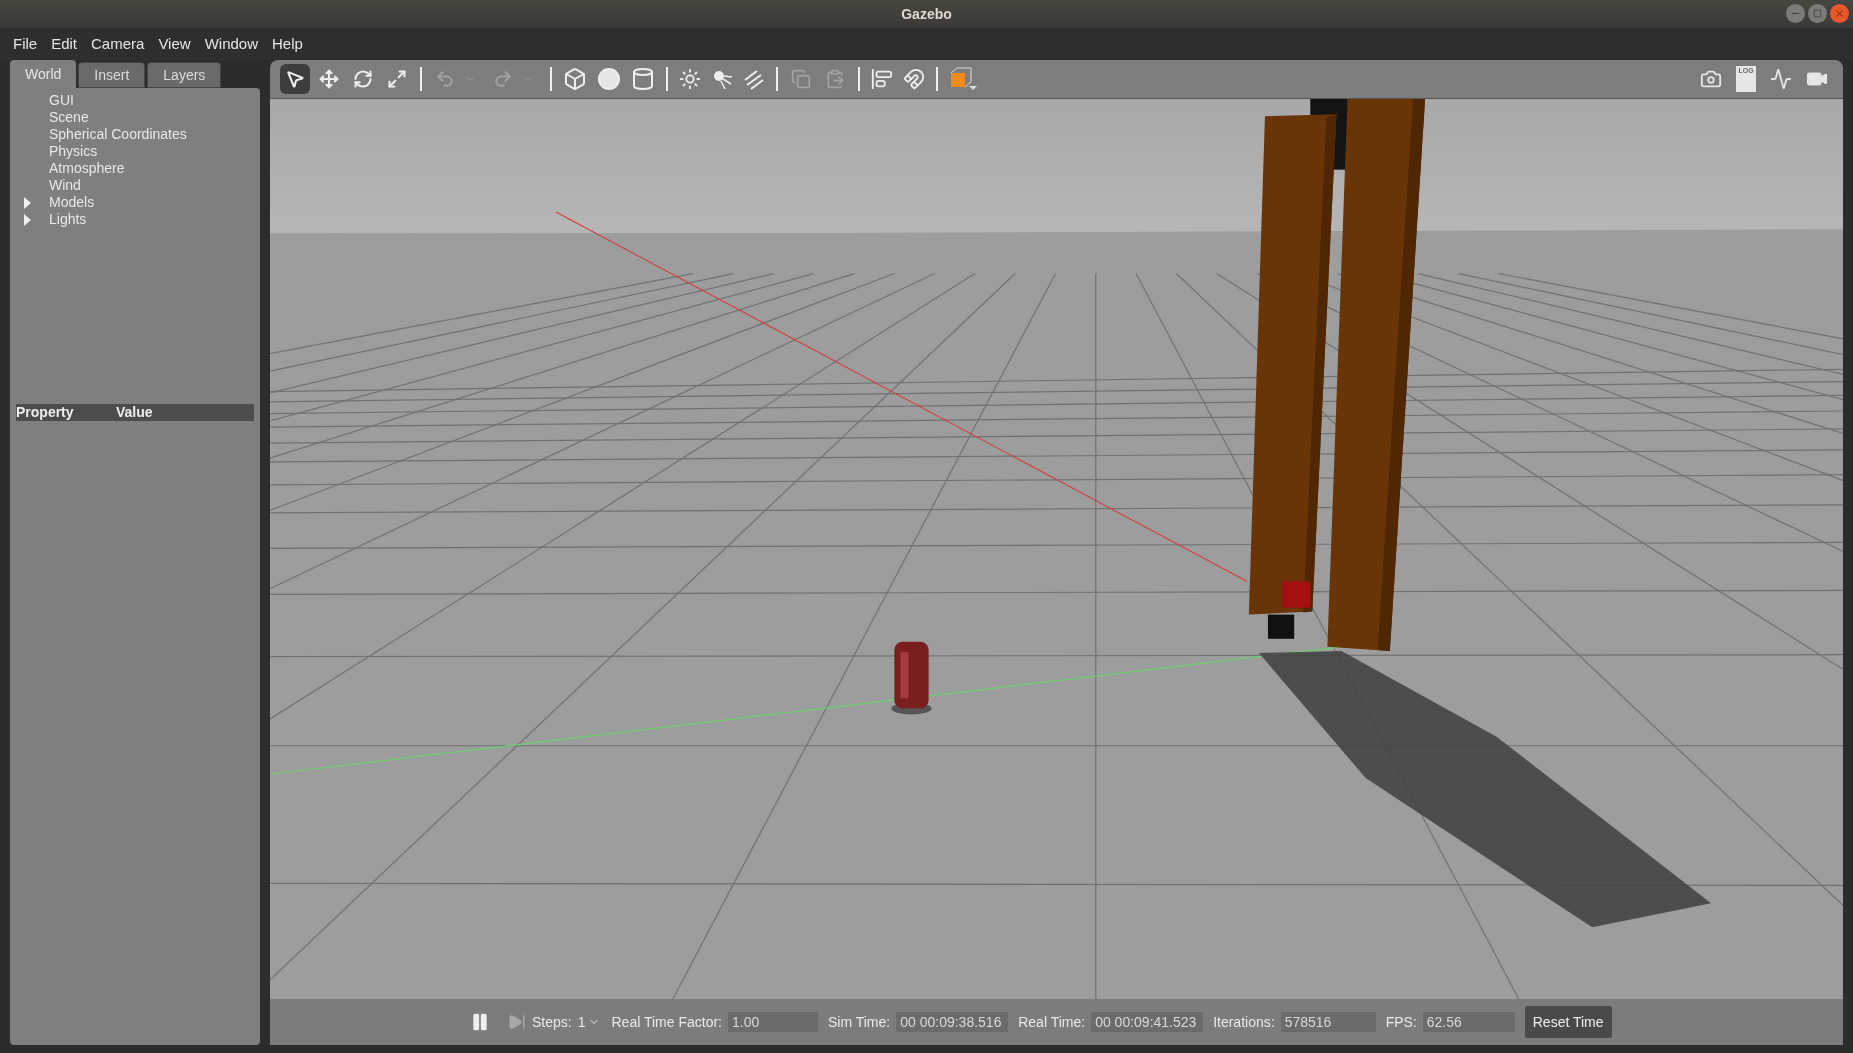  Describe the element at coordinates (926, 14) in the screenshot. I see `window-title: Gazebo` at that location.